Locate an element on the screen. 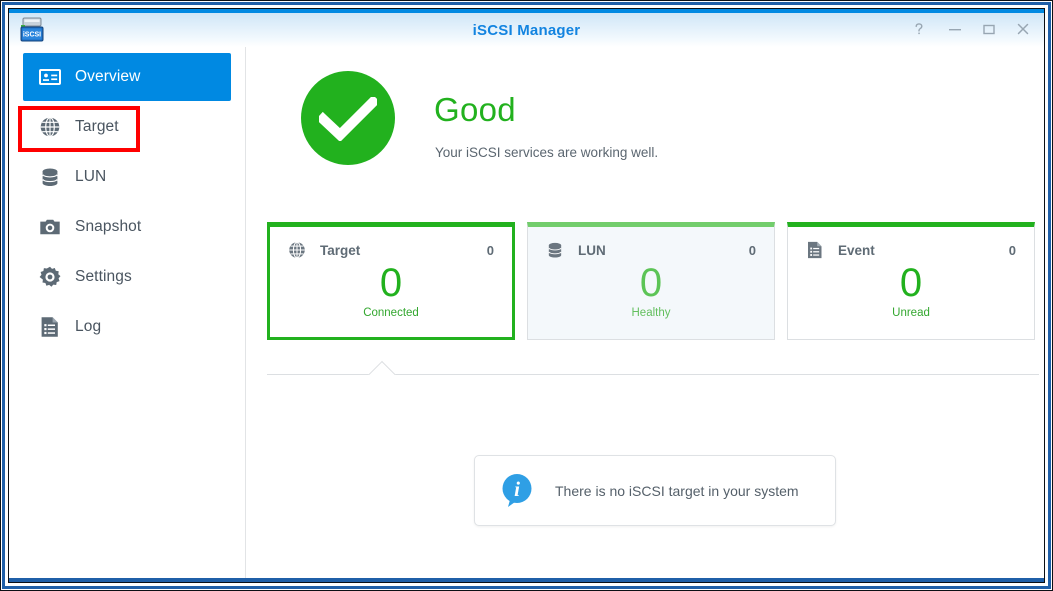 The image size is (1053, 591). svg-text: i is located at coordinates (517, 489).